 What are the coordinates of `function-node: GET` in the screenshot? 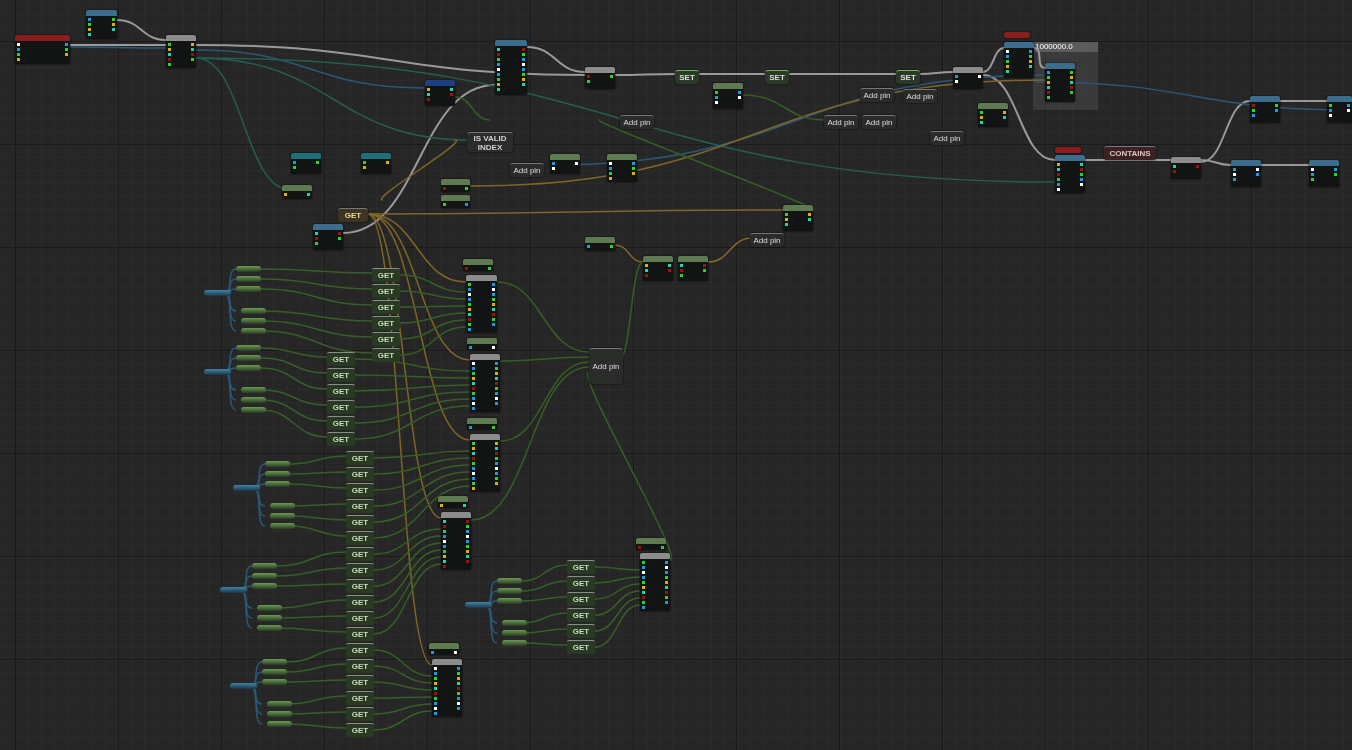 It's located at (353, 215).